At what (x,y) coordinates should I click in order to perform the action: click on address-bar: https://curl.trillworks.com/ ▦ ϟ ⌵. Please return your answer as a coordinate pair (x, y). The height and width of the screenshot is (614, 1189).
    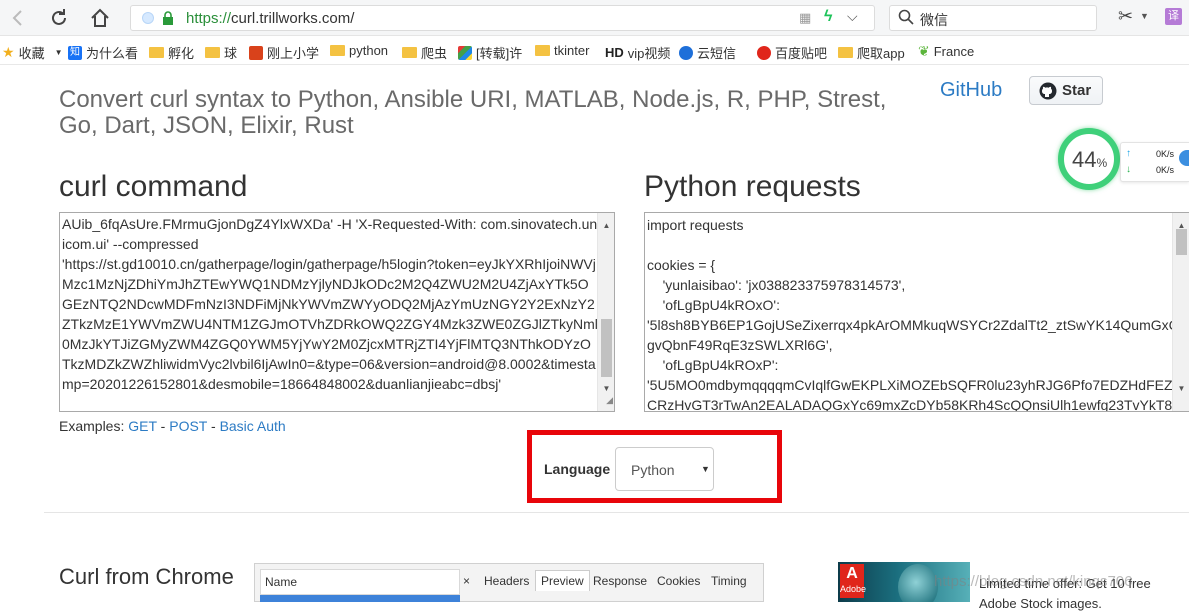
    Looking at the image, I should click on (502, 18).